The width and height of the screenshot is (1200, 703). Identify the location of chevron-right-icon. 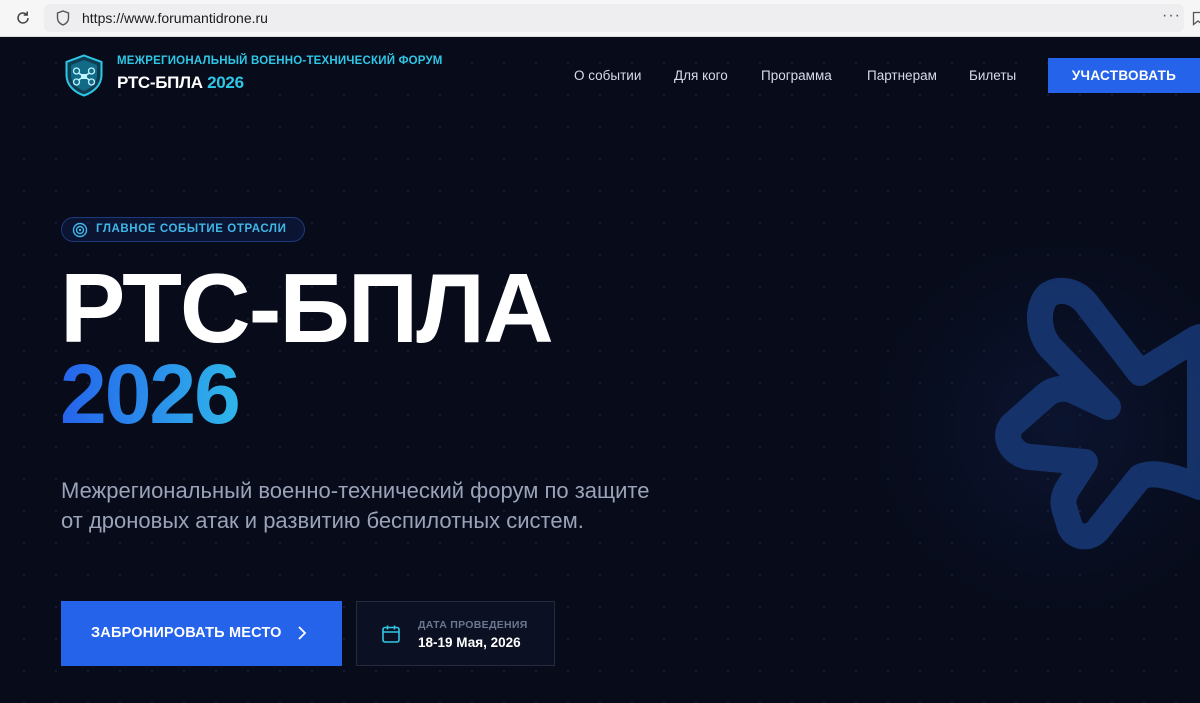
(302, 633).